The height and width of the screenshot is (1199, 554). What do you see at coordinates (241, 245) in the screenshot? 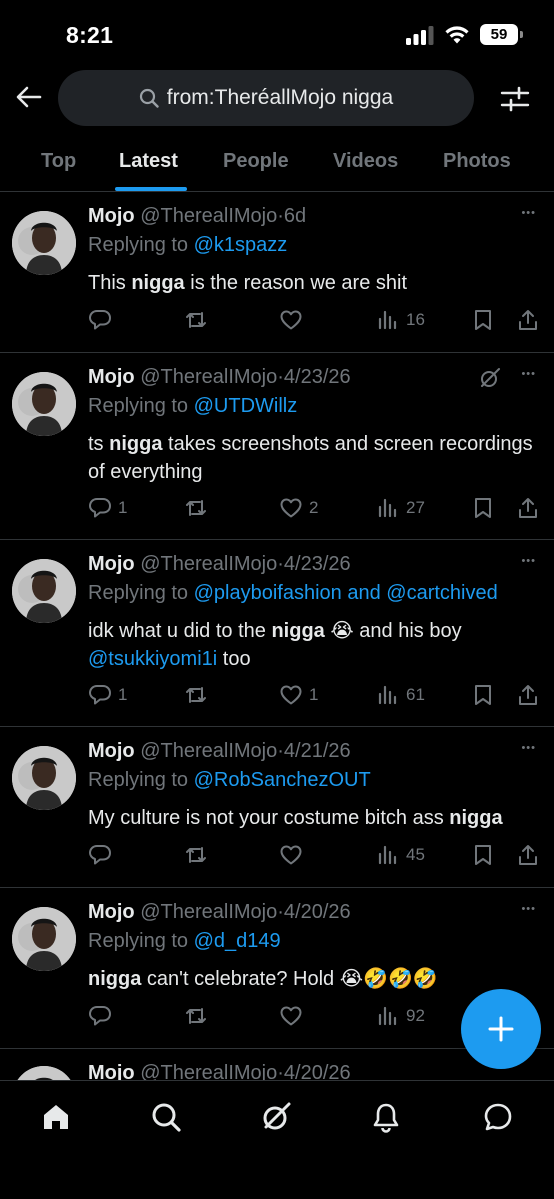
I see `replying-to-link: @k1spazz` at bounding box center [241, 245].